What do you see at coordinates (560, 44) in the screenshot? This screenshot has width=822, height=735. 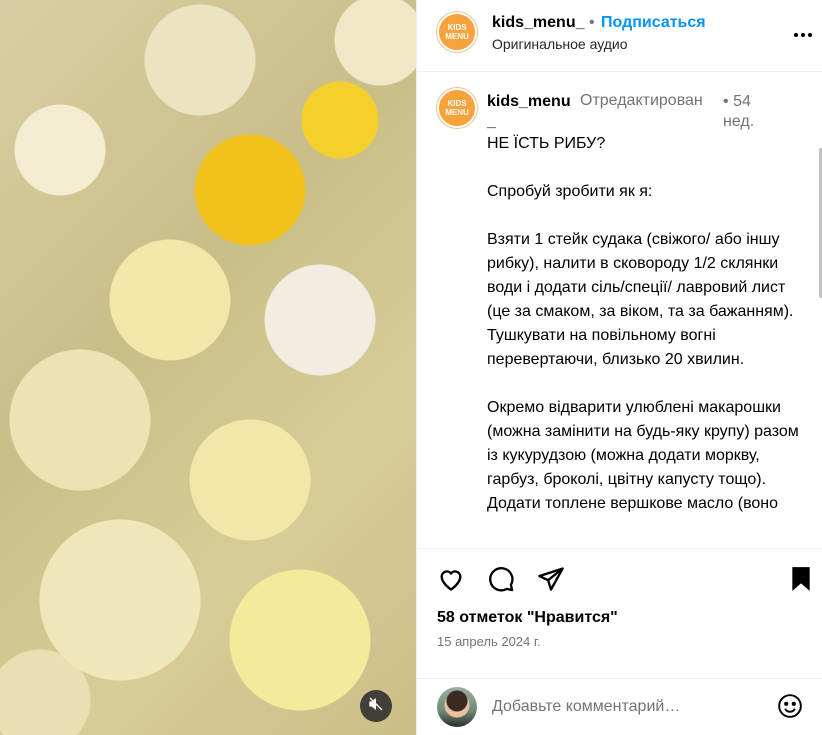 I see `audio-link: Оригинальное аудио` at bounding box center [560, 44].